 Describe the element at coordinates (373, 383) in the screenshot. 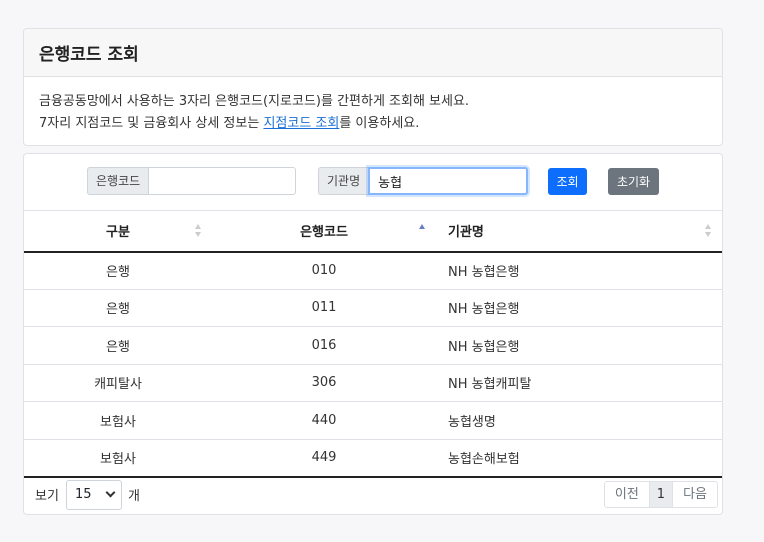

I see `table-row: 캐피탈사 306 NH 농협캐피탈` at that location.